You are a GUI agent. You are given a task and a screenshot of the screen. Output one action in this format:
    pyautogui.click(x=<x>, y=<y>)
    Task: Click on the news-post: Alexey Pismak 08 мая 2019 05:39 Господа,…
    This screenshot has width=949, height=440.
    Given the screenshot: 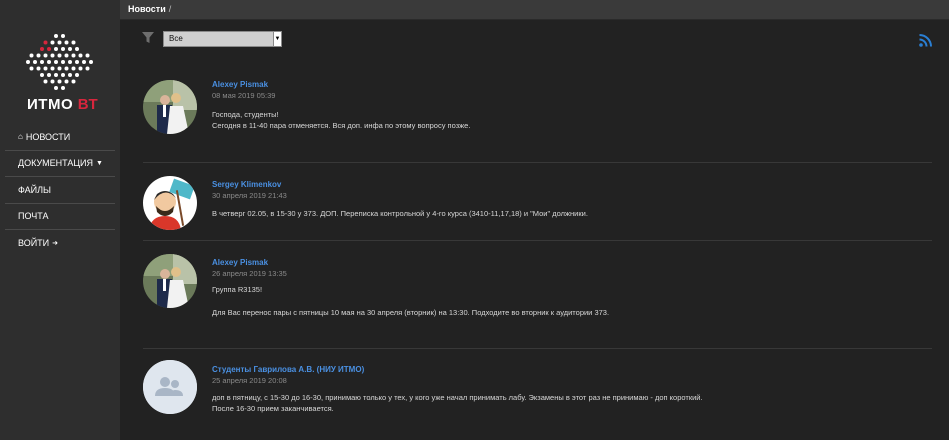 What is the action you would take?
    pyautogui.click(x=537, y=110)
    